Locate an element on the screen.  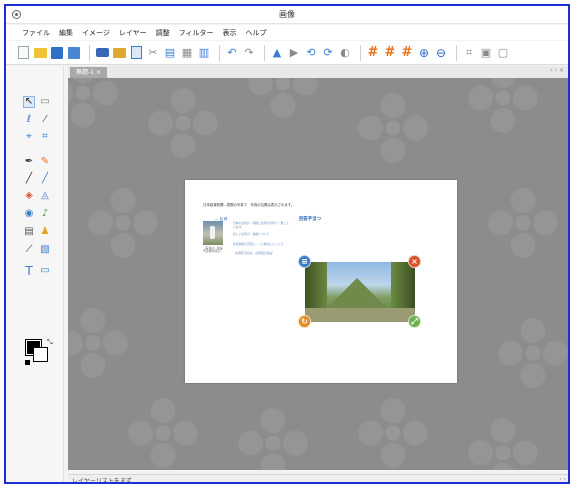
window-title: 画像 is located at coordinates (287, 14).